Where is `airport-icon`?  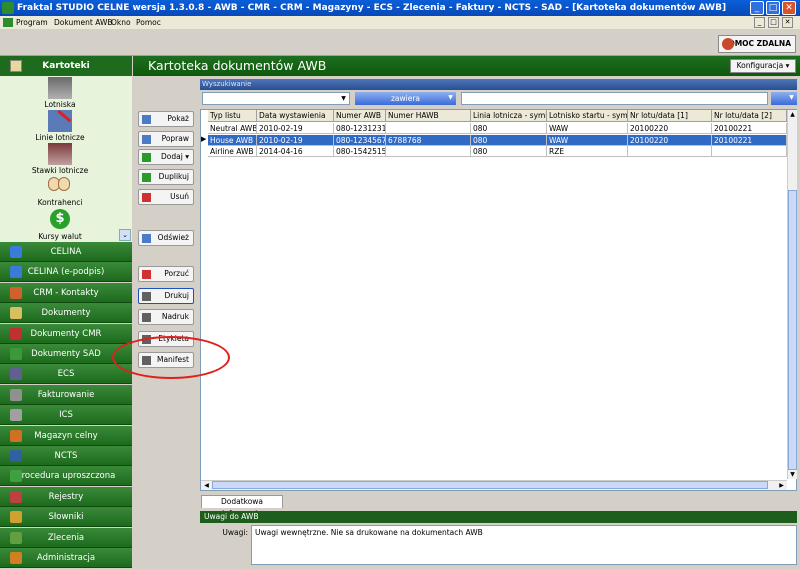
airport-icon is located at coordinates (60, 88).